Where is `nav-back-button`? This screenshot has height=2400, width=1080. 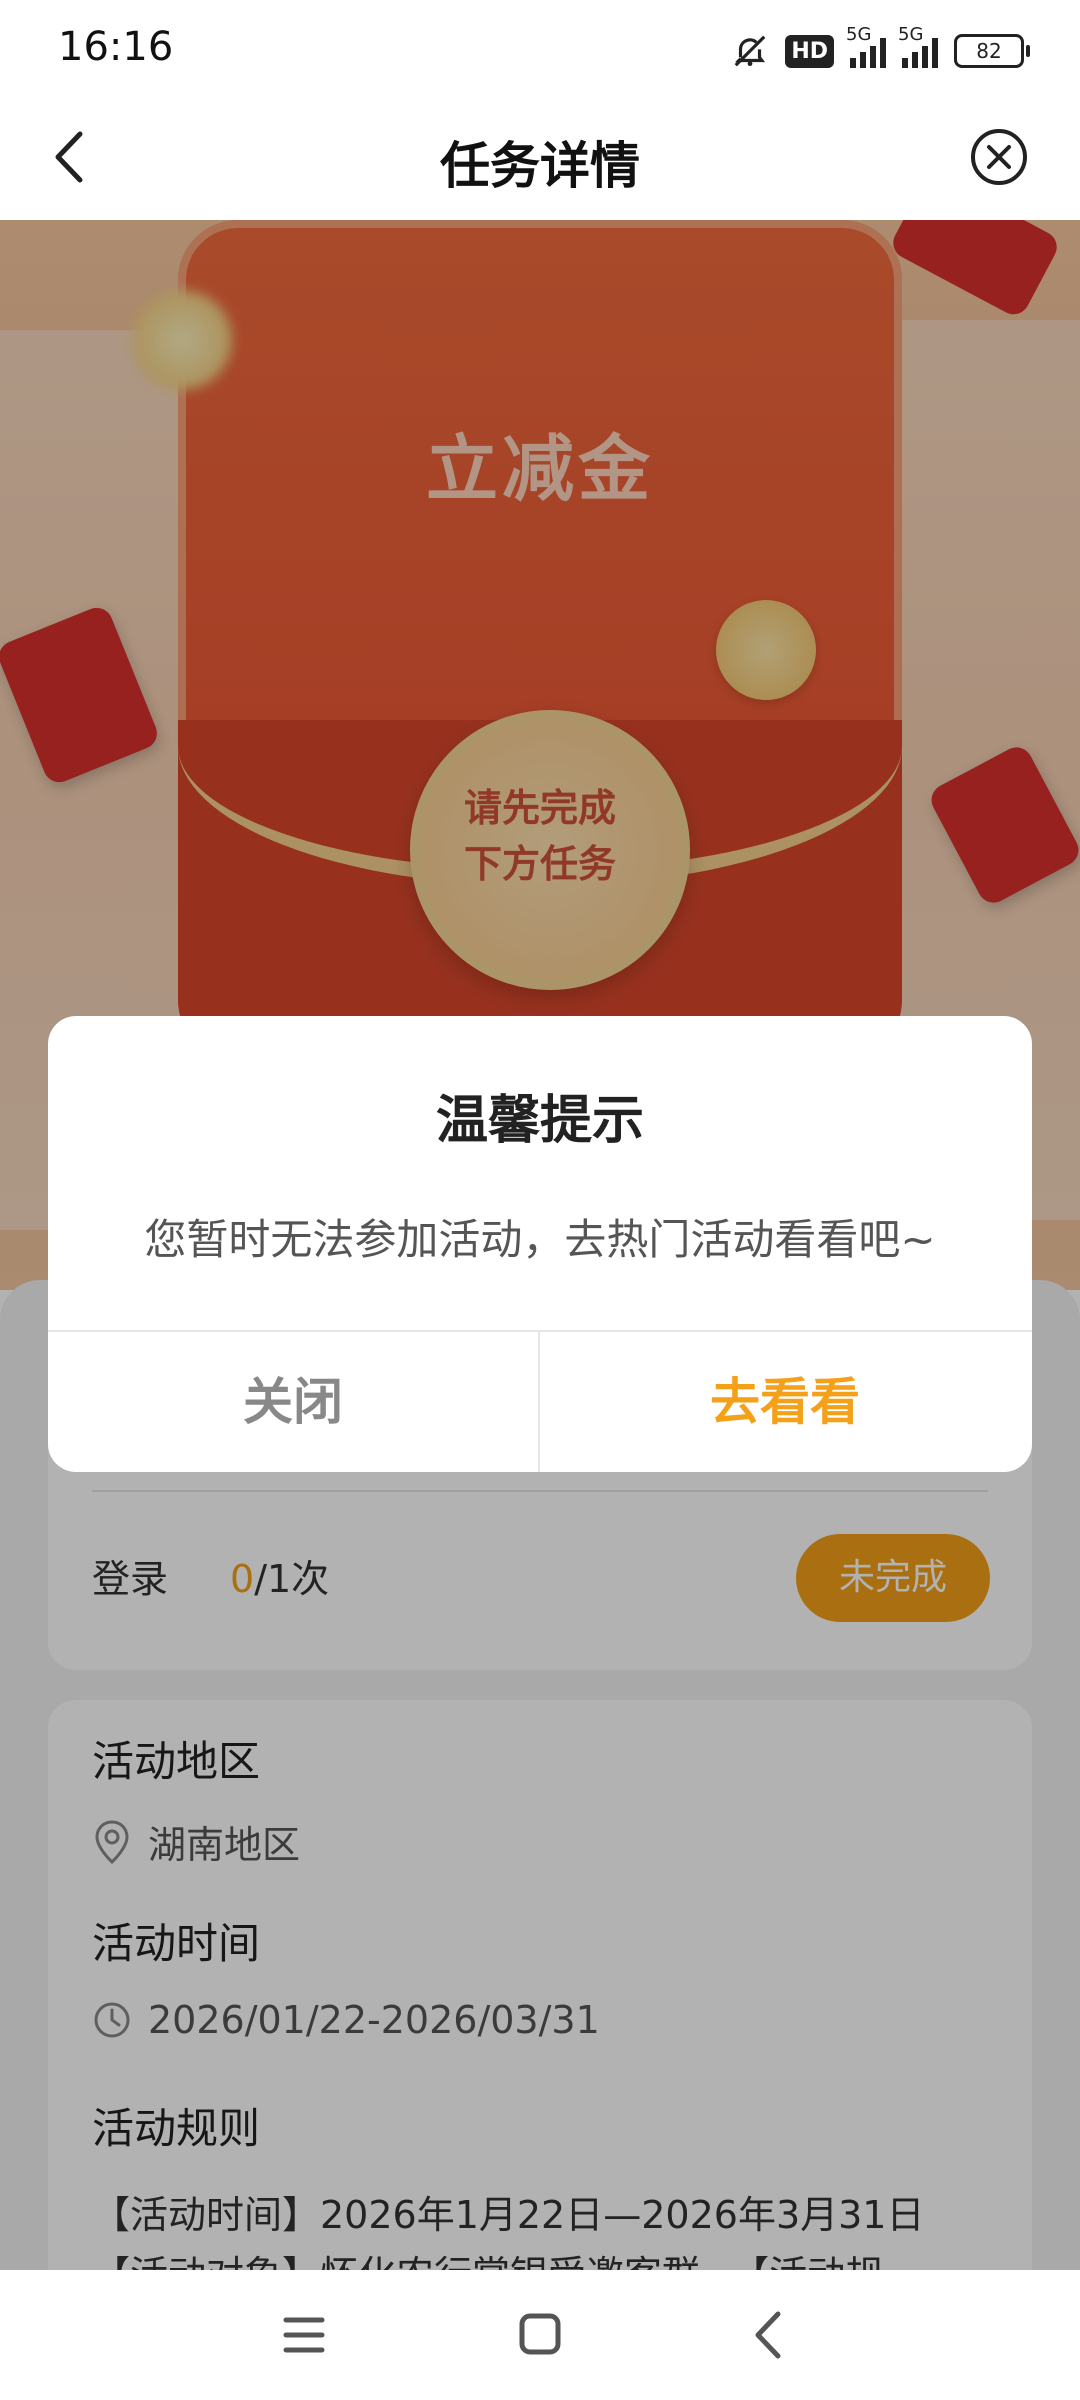
nav-back-button is located at coordinates (770, 2335).